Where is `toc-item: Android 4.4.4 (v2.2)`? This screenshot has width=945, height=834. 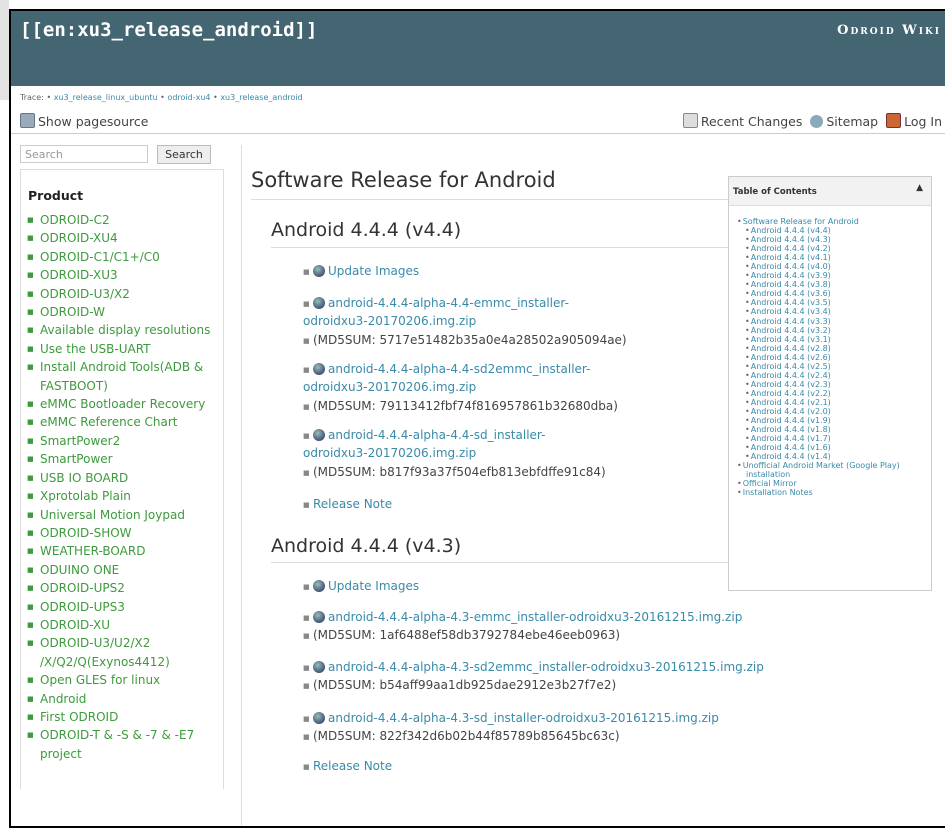 toc-item: Android 4.4.4 (v2.2) is located at coordinates (833, 393).